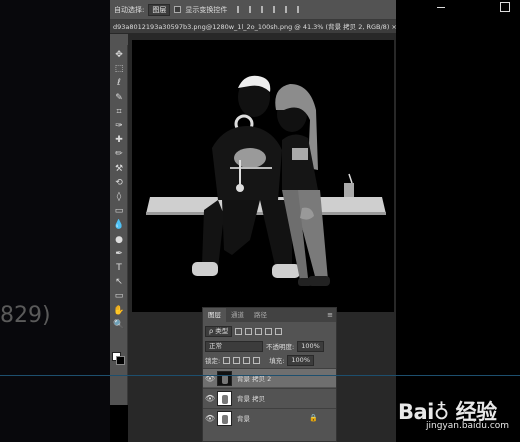 Image resolution: width=520 pixels, height=442 pixels. Describe the element at coordinates (119, 154) in the screenshot. I see `brush-tool: ✏` at that location.